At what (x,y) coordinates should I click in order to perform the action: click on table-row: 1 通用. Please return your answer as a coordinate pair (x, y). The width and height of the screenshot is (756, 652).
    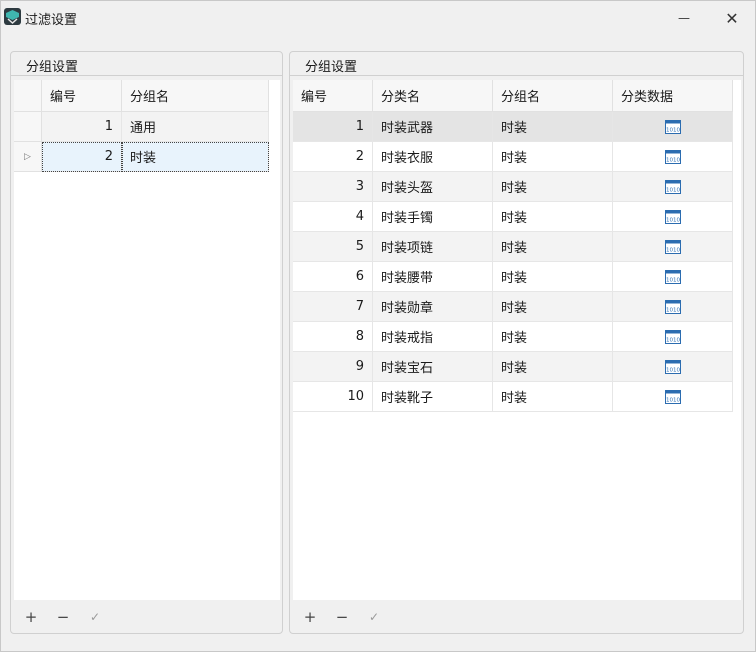
    Looking at the image, I should click on (141, 127).